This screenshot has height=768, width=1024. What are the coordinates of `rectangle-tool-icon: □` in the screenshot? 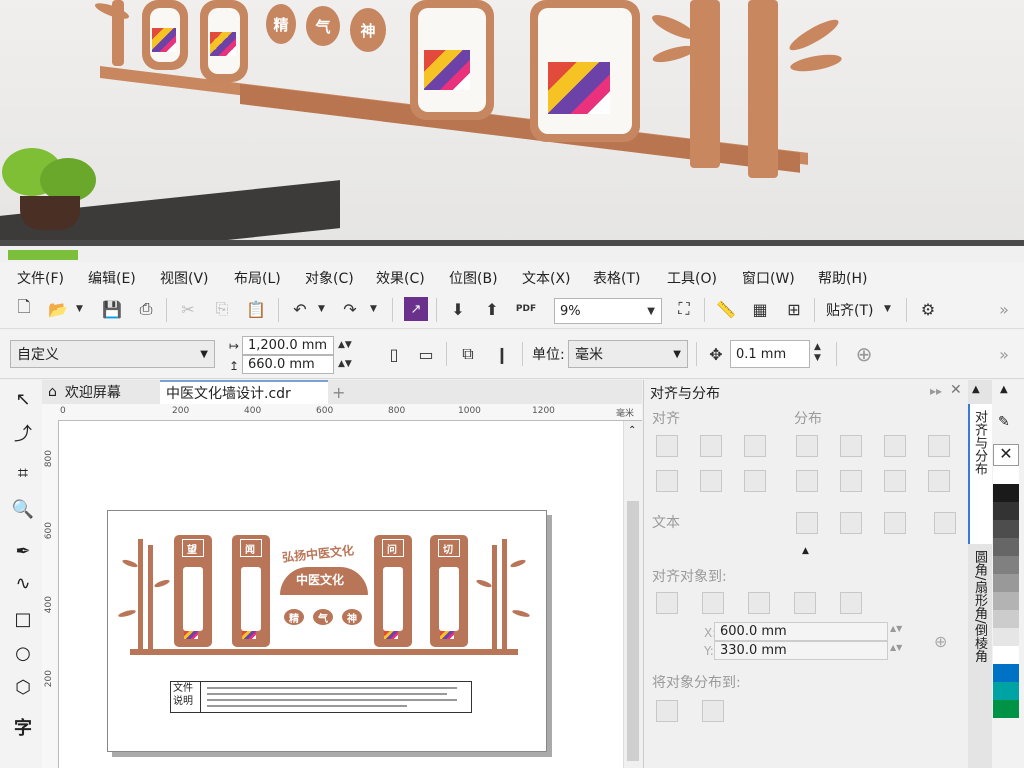 It's located at (23, 619).